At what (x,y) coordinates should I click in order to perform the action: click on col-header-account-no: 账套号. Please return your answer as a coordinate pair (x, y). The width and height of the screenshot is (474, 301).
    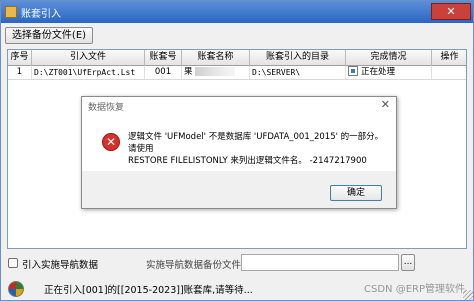
    Looking at the image, I should click on (163, 58).